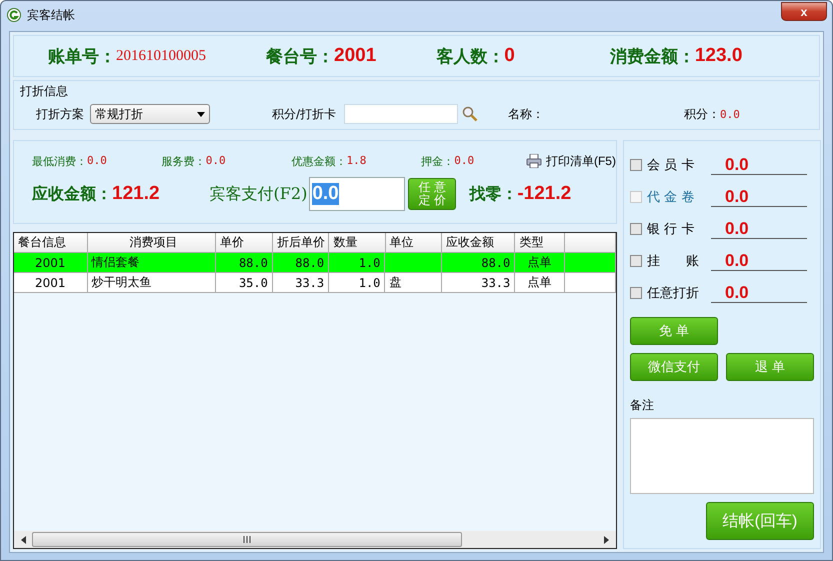 The width and height of the screenshot is (833, 561). Describe the element at coordinates (590, 243) in the screenshot. I see `column-header` at that location.